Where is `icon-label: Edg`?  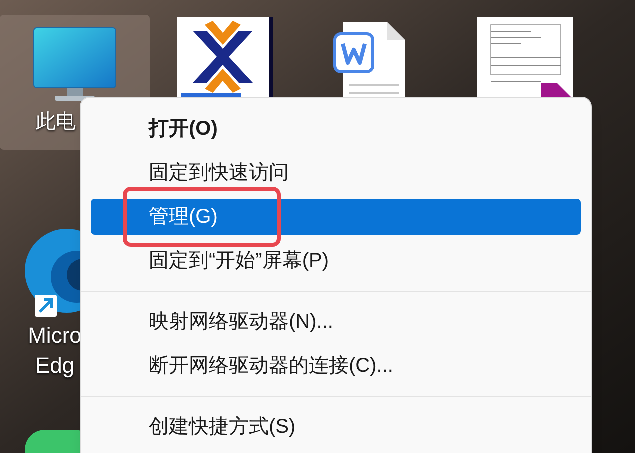
icon-label: Edg is located at coordinates (55, 366).